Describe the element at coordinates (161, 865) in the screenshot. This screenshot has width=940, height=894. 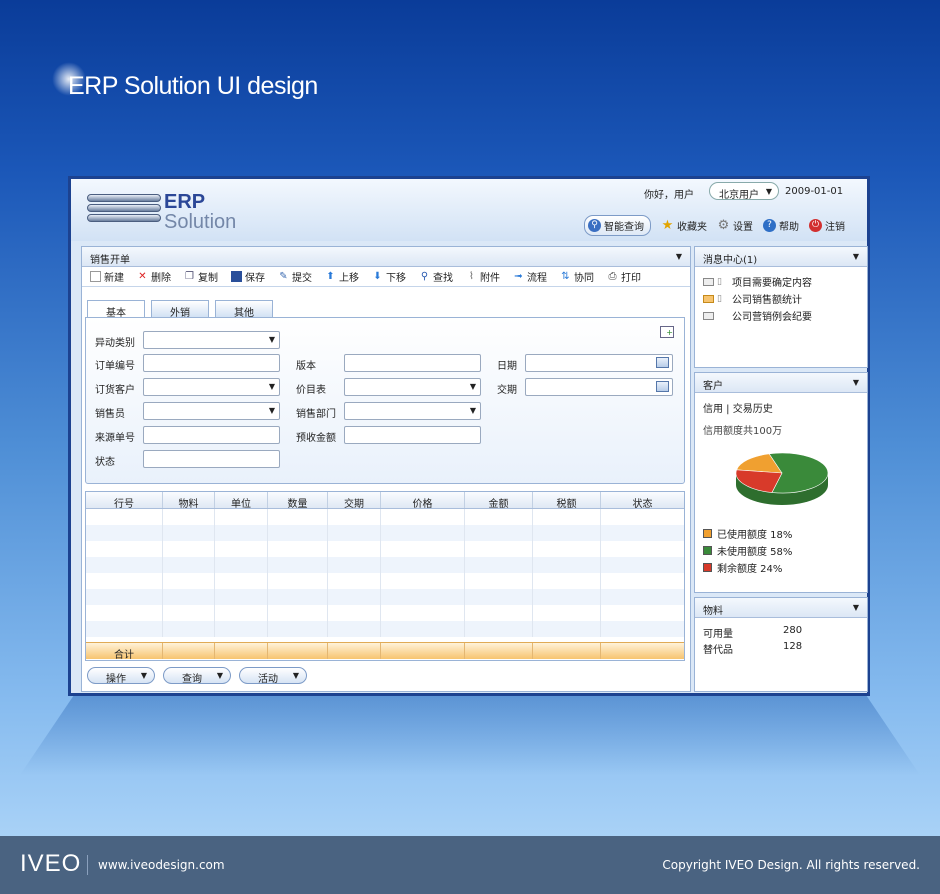
I see `footer-url: www.iveodesign.com` at that location.